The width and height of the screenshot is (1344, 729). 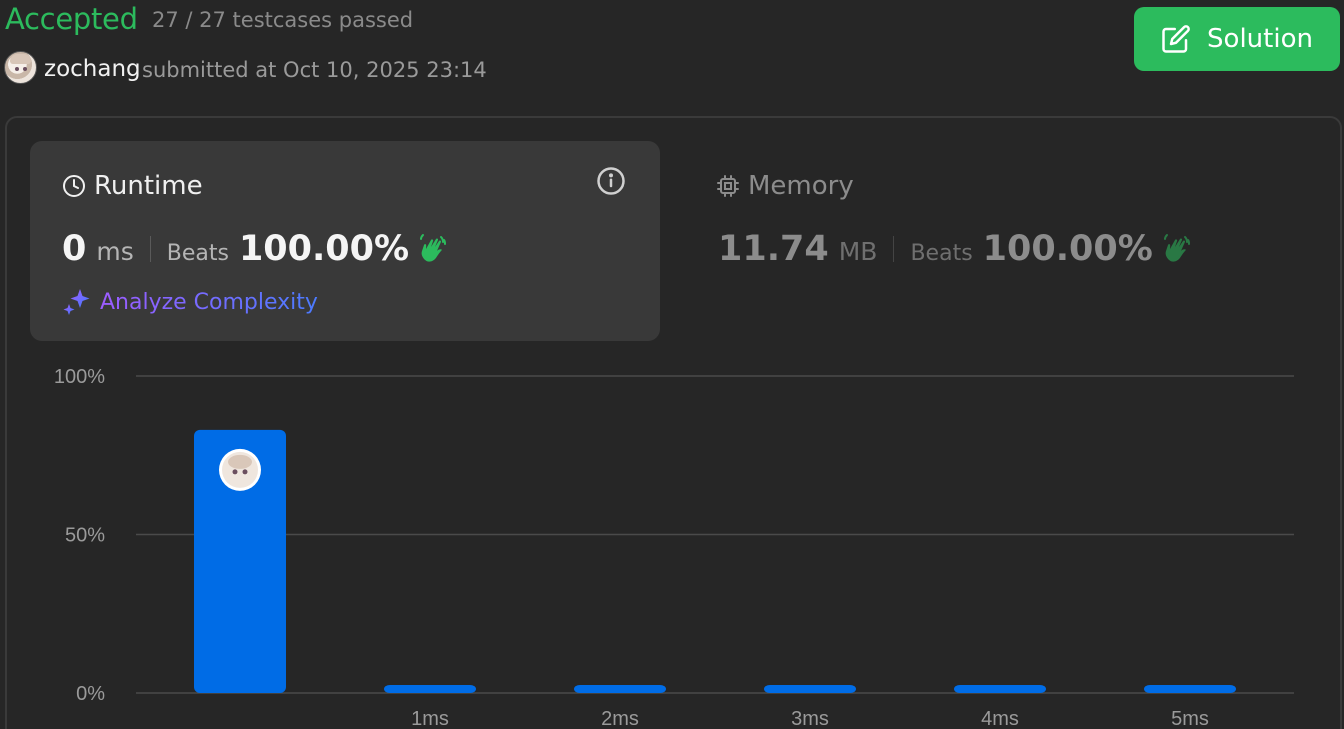 What do you see at coordinates (801, 186) in the screenshot?
I see `memory-title-label: Memory` at bounding box center [801, 186].